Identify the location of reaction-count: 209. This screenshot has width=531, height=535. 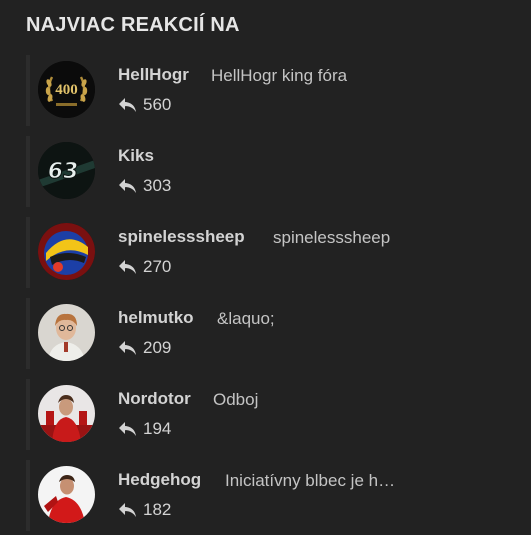
(144, 348).